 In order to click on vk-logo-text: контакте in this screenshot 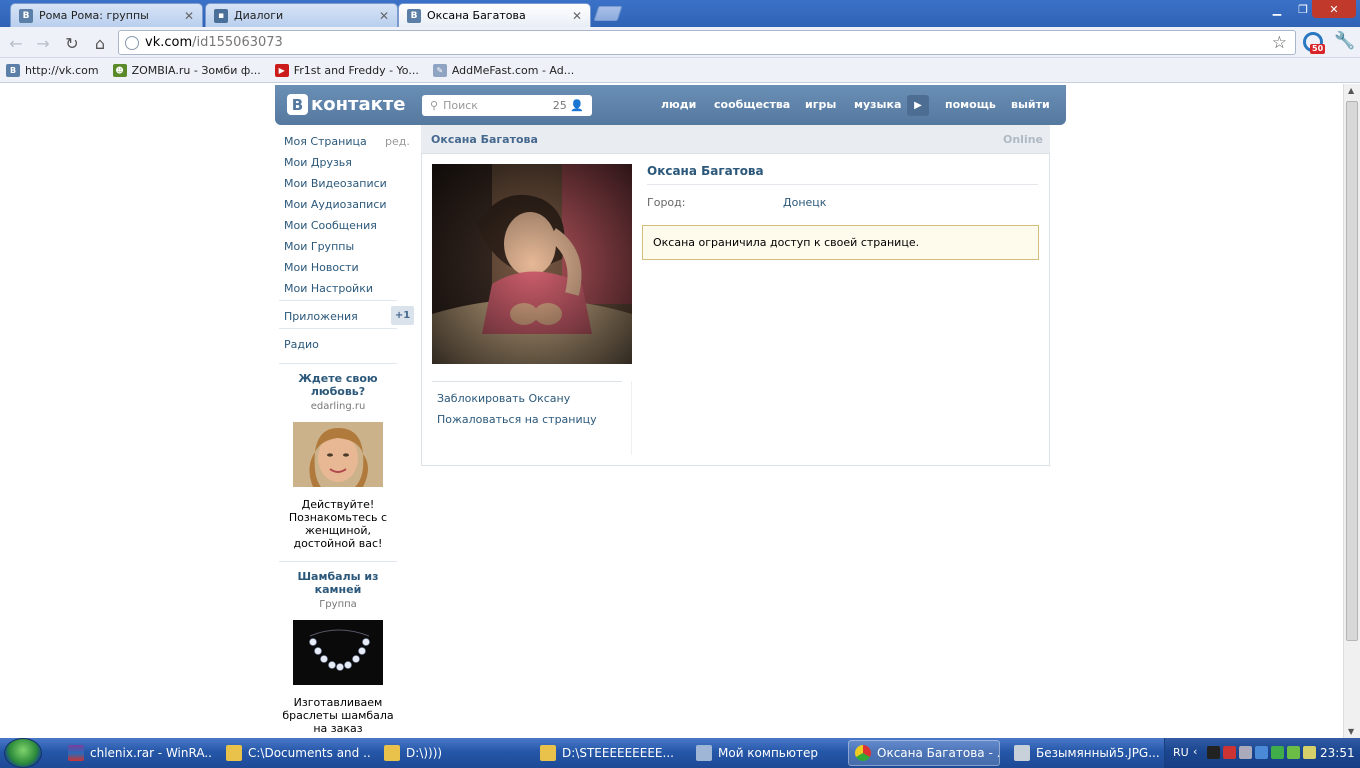, I will do `click(358, 104)`.